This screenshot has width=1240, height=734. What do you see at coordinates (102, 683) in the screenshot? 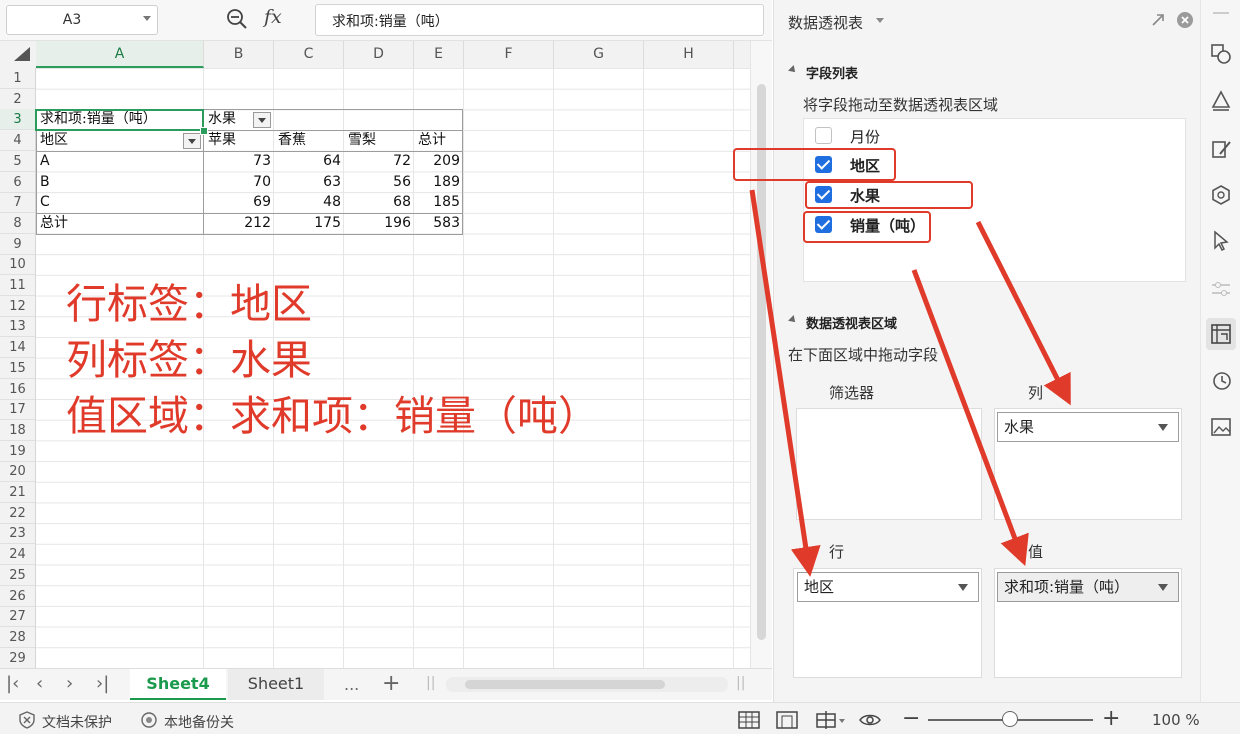
I see `last-sheet-icon: ›|` at bounding box center [102, 683].